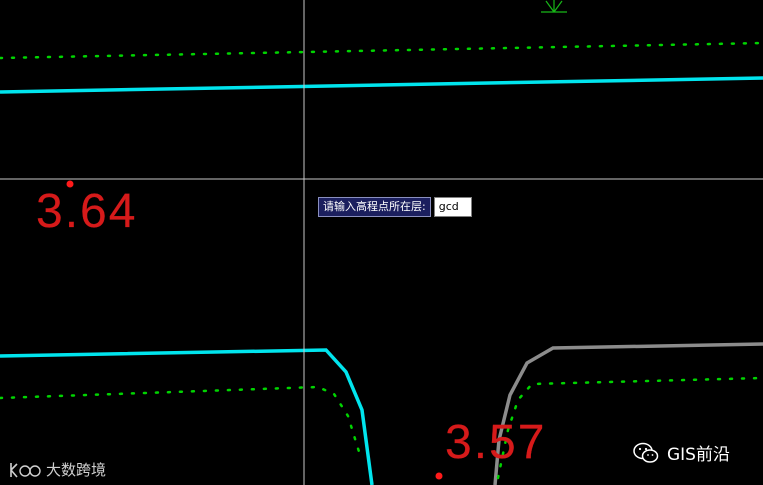  Describe the element at coordinates (452, 207) in the screenshot. I see `layer-name-input` at that location.